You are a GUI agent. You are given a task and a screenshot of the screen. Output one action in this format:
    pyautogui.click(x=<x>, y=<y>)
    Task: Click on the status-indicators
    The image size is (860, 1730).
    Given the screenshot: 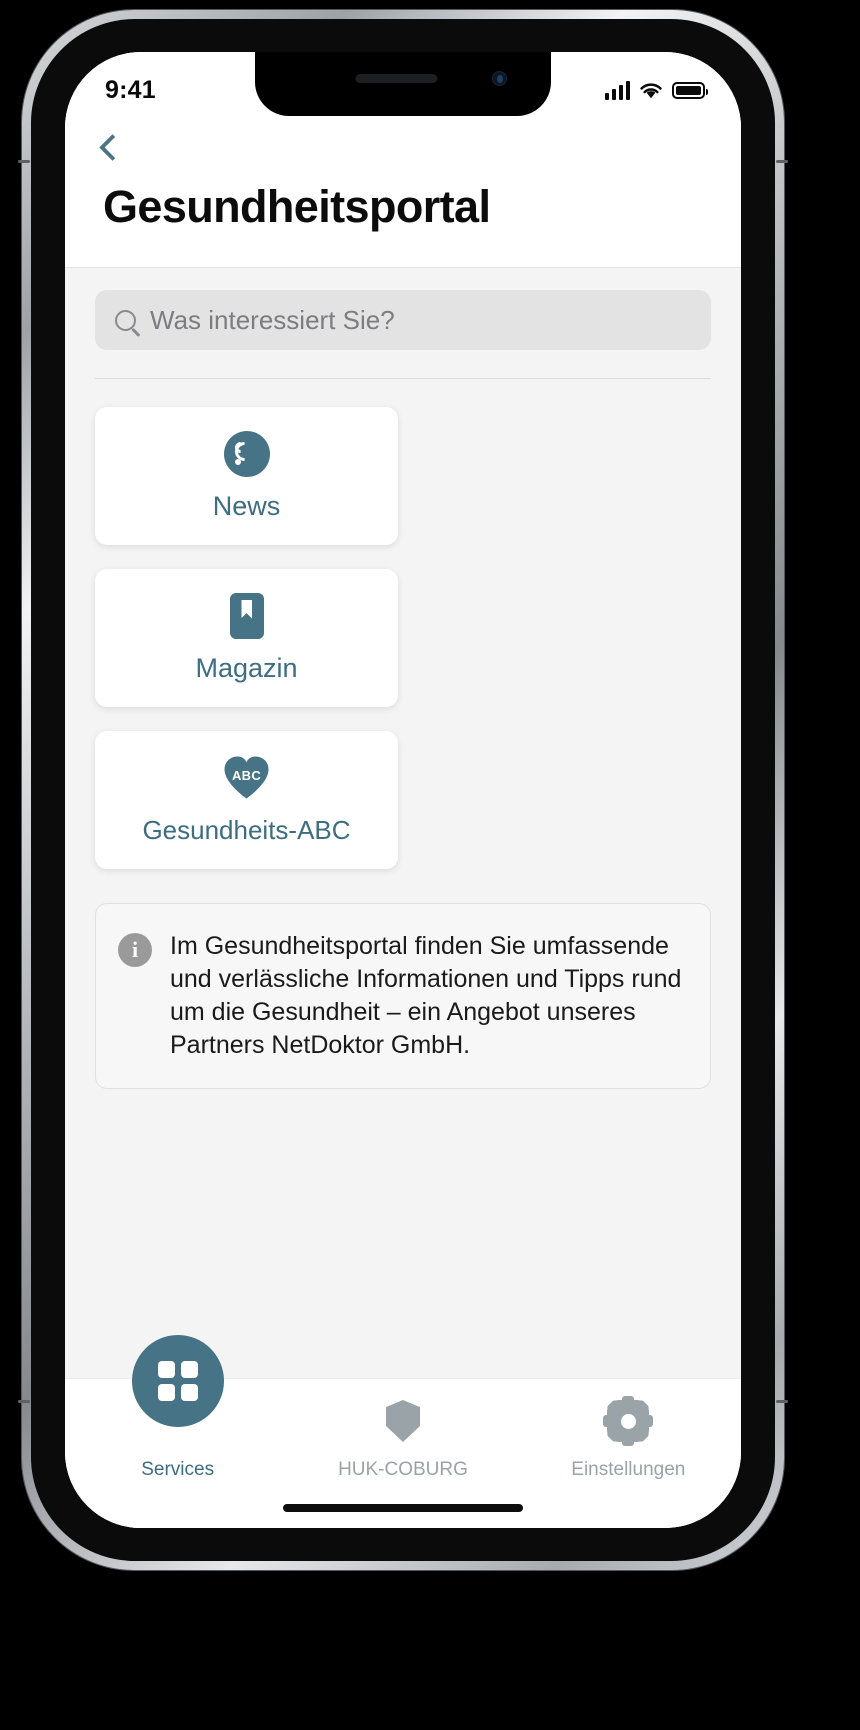 What is the action you would take?
    pyautogui.click(x=656, y=90)
    